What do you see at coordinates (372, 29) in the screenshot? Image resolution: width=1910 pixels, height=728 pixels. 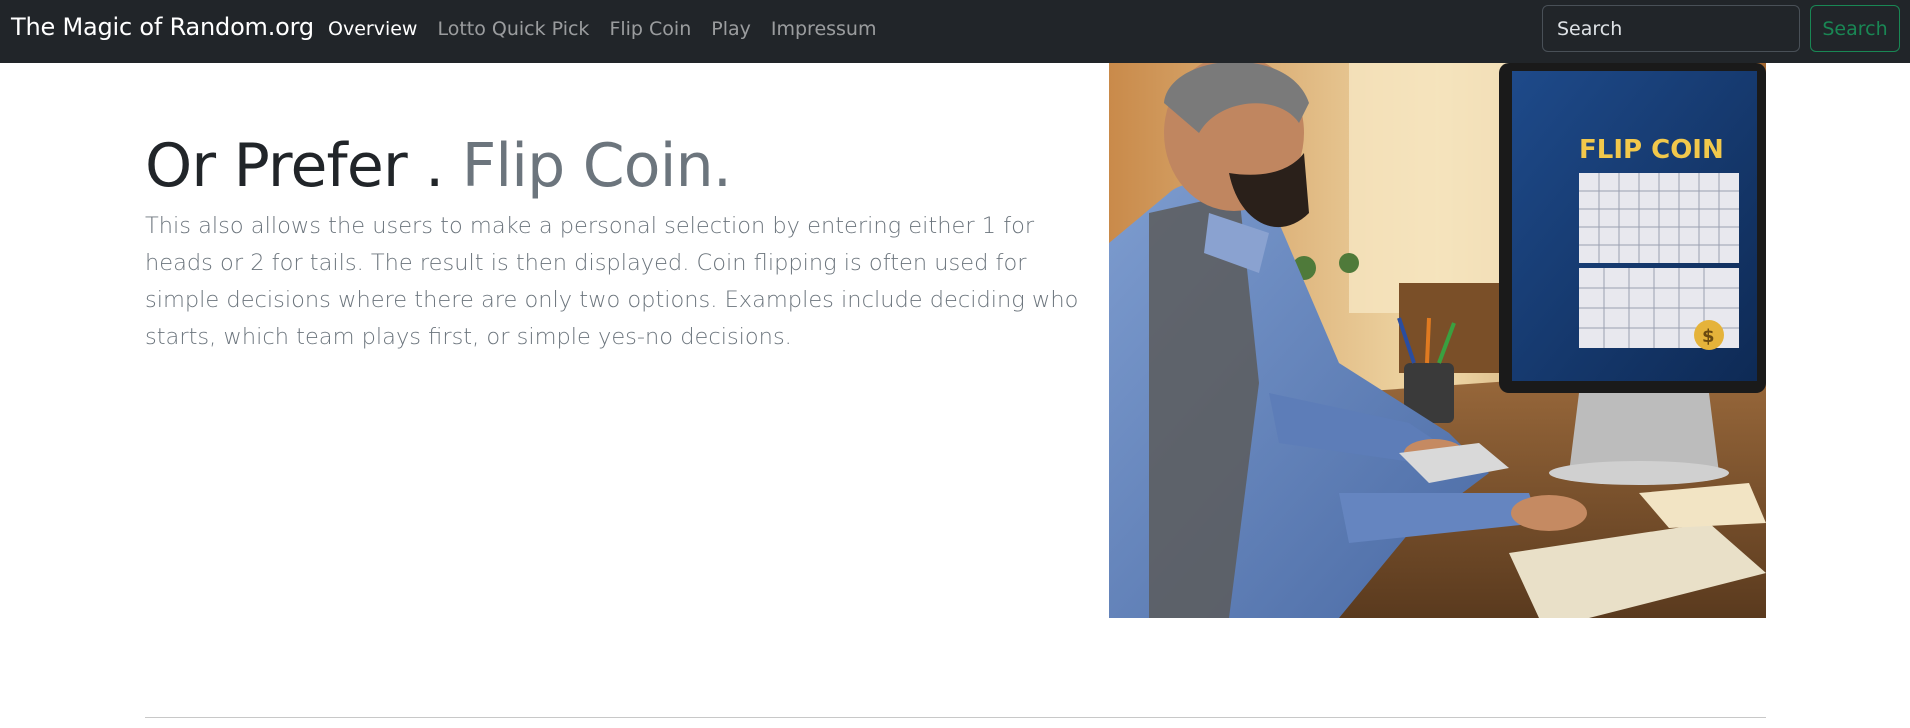 I see `nav-link-overview: Overview` at bounding box center [372, 29].